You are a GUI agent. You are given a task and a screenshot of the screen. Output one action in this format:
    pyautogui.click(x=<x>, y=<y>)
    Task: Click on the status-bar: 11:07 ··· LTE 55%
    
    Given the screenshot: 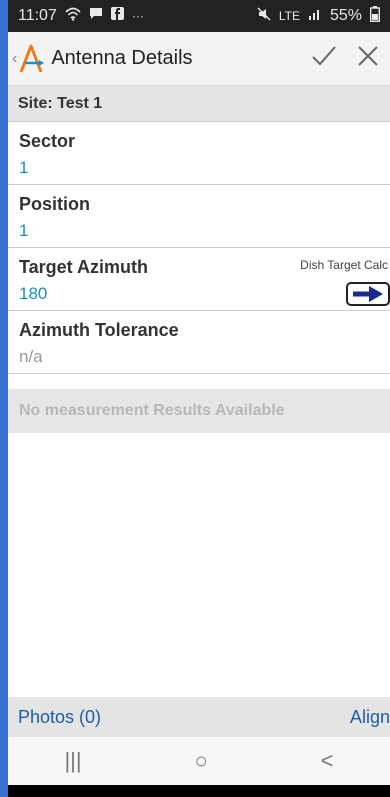 What is the action you would take?
    pyautogui.click(x=199, y=16)
    